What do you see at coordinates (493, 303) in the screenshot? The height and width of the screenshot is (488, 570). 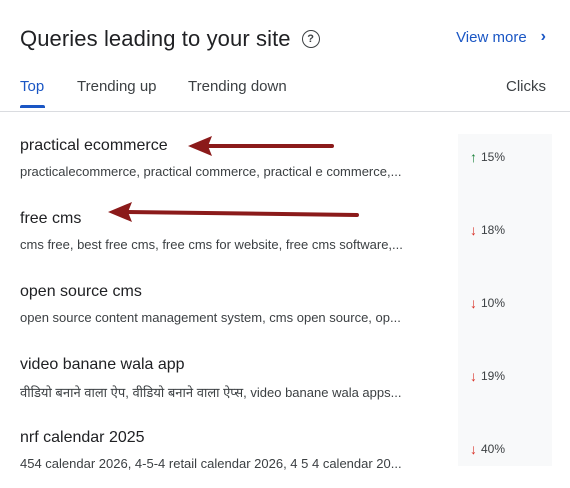 I see `change-value: 10%` at bounding box center [493, 303].